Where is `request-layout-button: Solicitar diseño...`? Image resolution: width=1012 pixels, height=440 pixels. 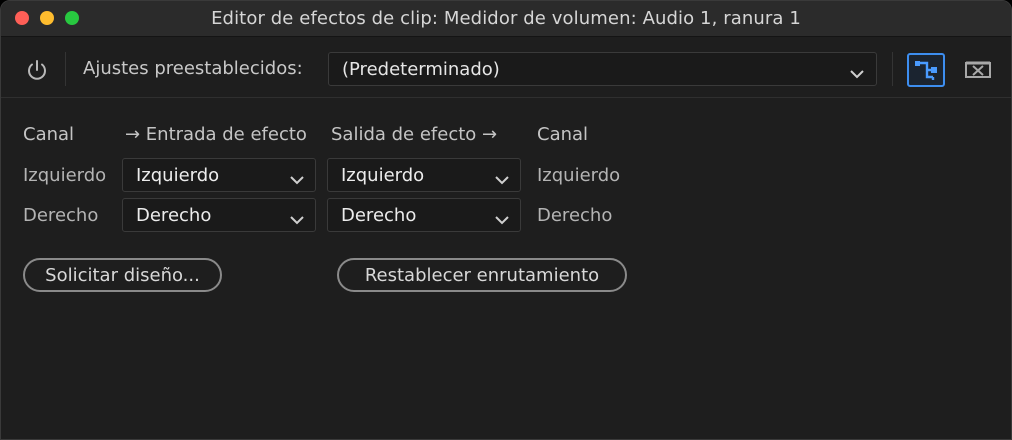
request-layout-button: Solicitar diseño... is located at coordinates (122, 275).